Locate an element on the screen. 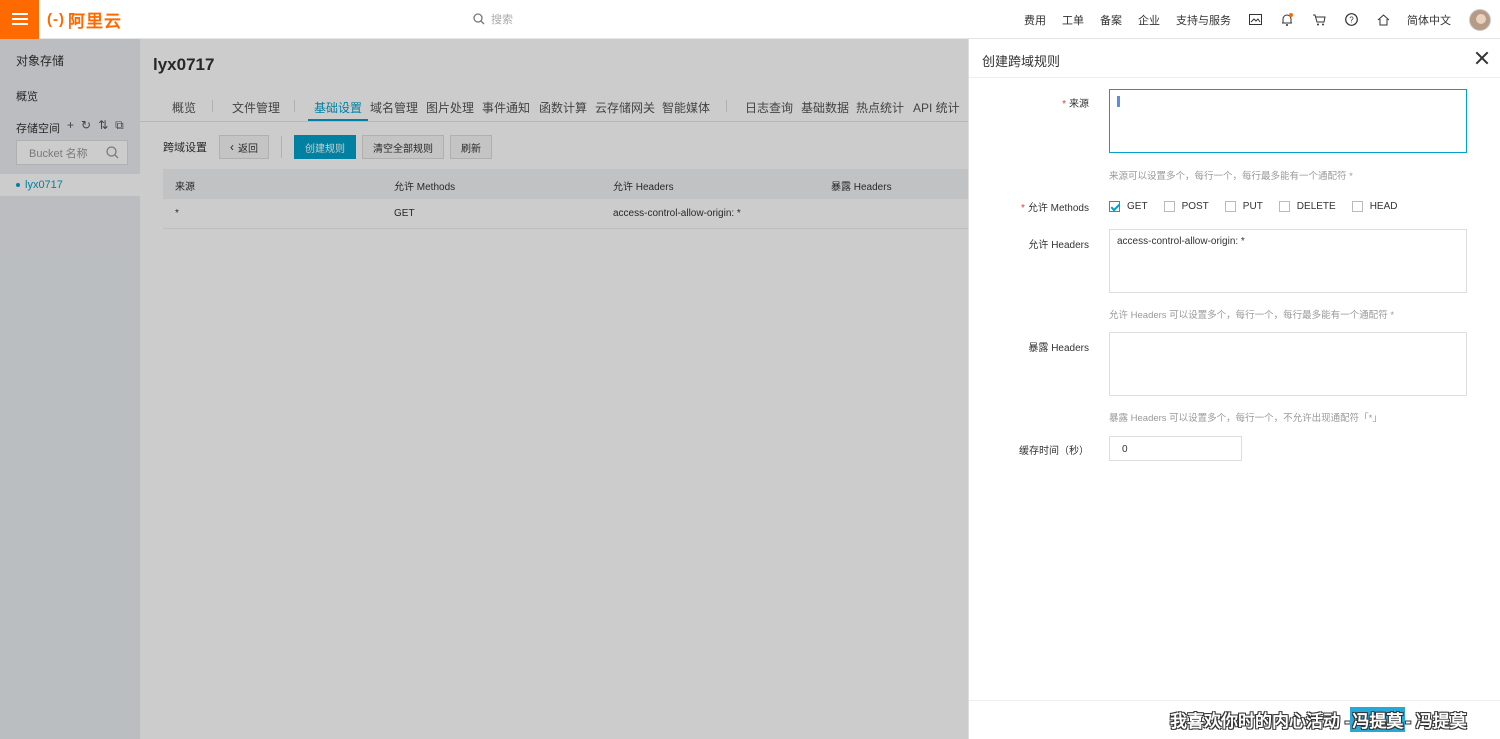  expose-headers-hint: 暴露 Headers 可以设置多个，每行一个，不允许出现通配符「*」 is located at coordinates (1245, 418).